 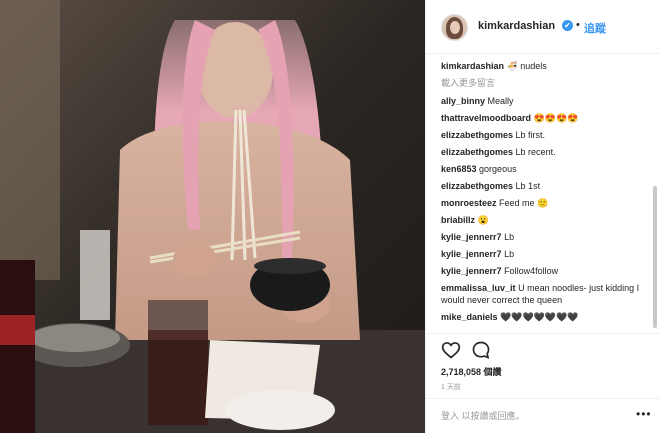 I want to click on comment-row: mike_daniels 🖤🖤🖤🖤🖤🖤🖤, so click(x=544, y=317).